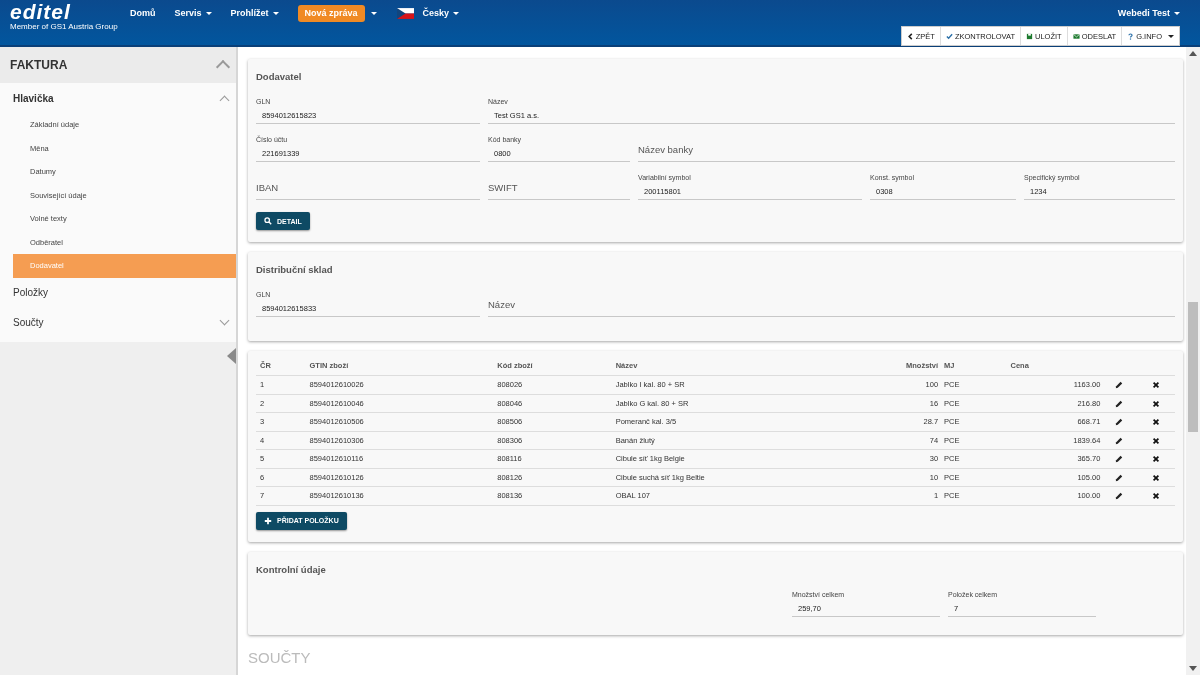 The height and width of the screenshot is (675, 1200). I want to click on input-field: IBAN, so click(368, 189).